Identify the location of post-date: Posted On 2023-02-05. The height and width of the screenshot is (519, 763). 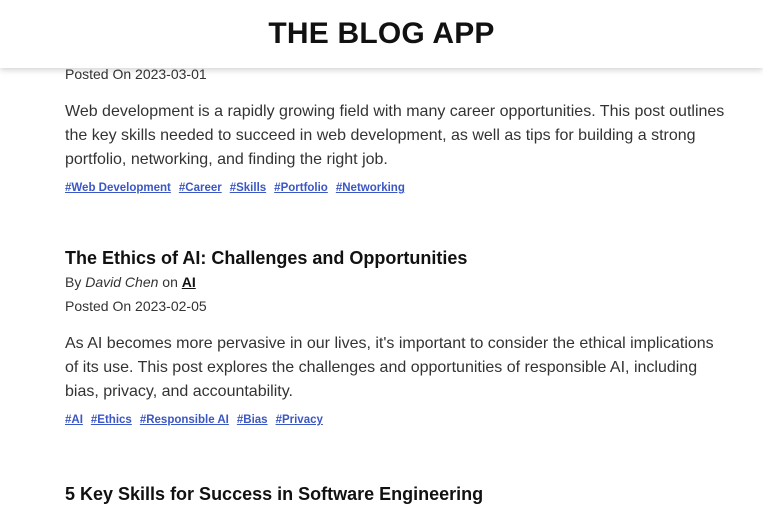
(136, 306).